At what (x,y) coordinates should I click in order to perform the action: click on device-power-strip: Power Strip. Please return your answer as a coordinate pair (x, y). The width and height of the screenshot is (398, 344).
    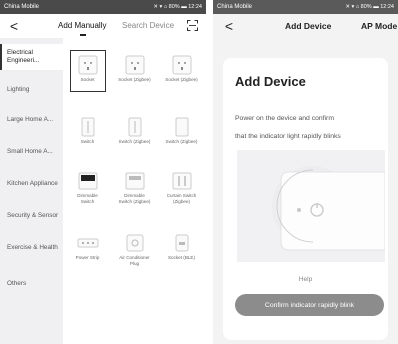
    Looking at the image, I should click on (87, 249).